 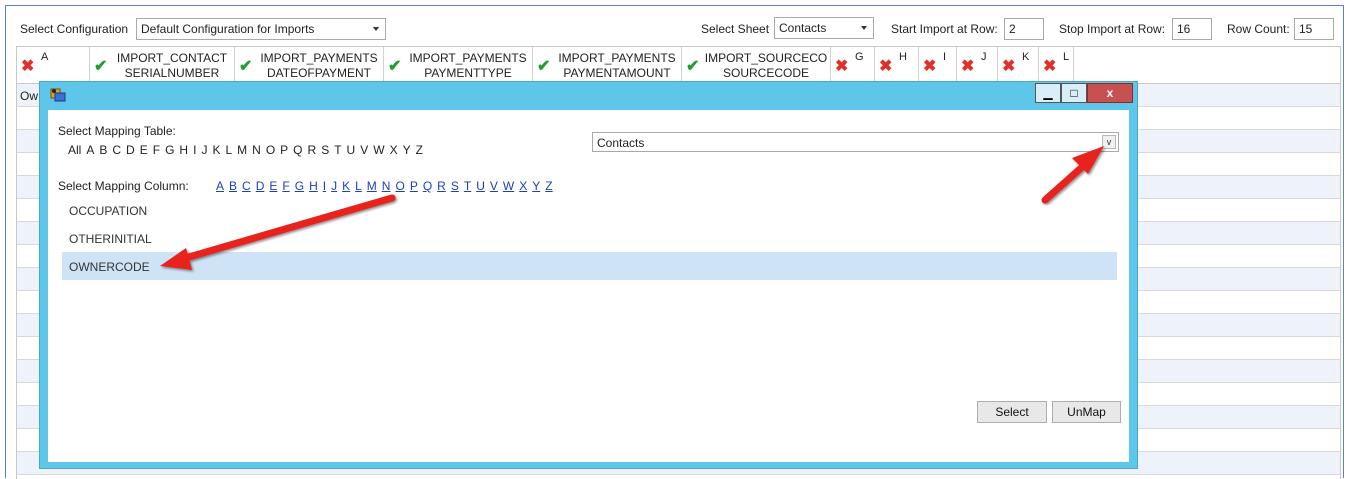 I want to click on column-filter-link-h: H, so click(x=313, y=186).